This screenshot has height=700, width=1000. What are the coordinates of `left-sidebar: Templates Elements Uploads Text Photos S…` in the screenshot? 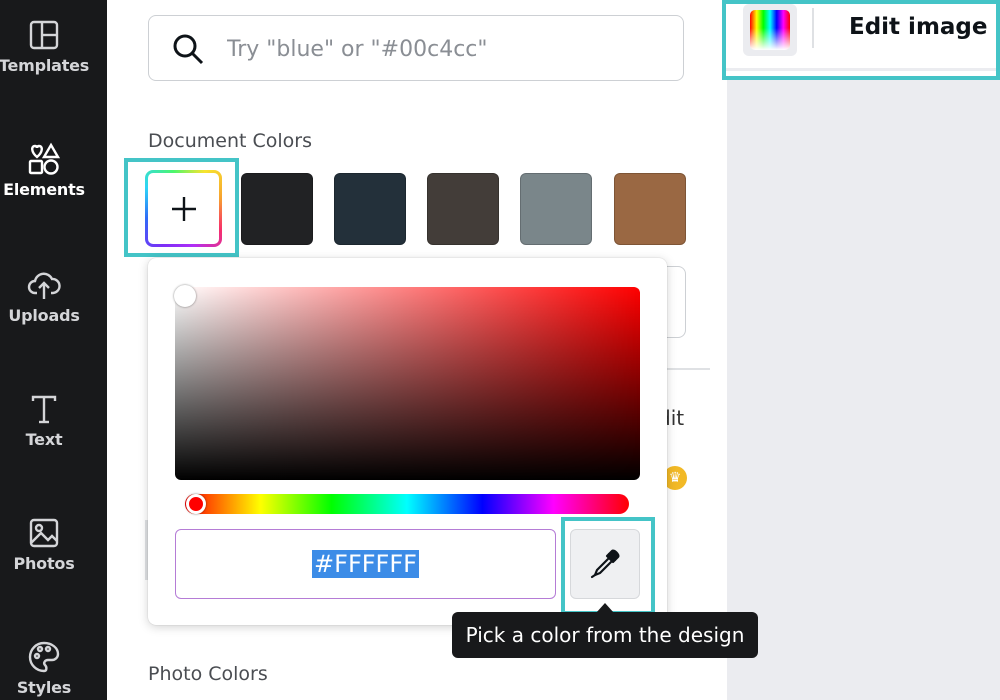 It's located at (53, 350).